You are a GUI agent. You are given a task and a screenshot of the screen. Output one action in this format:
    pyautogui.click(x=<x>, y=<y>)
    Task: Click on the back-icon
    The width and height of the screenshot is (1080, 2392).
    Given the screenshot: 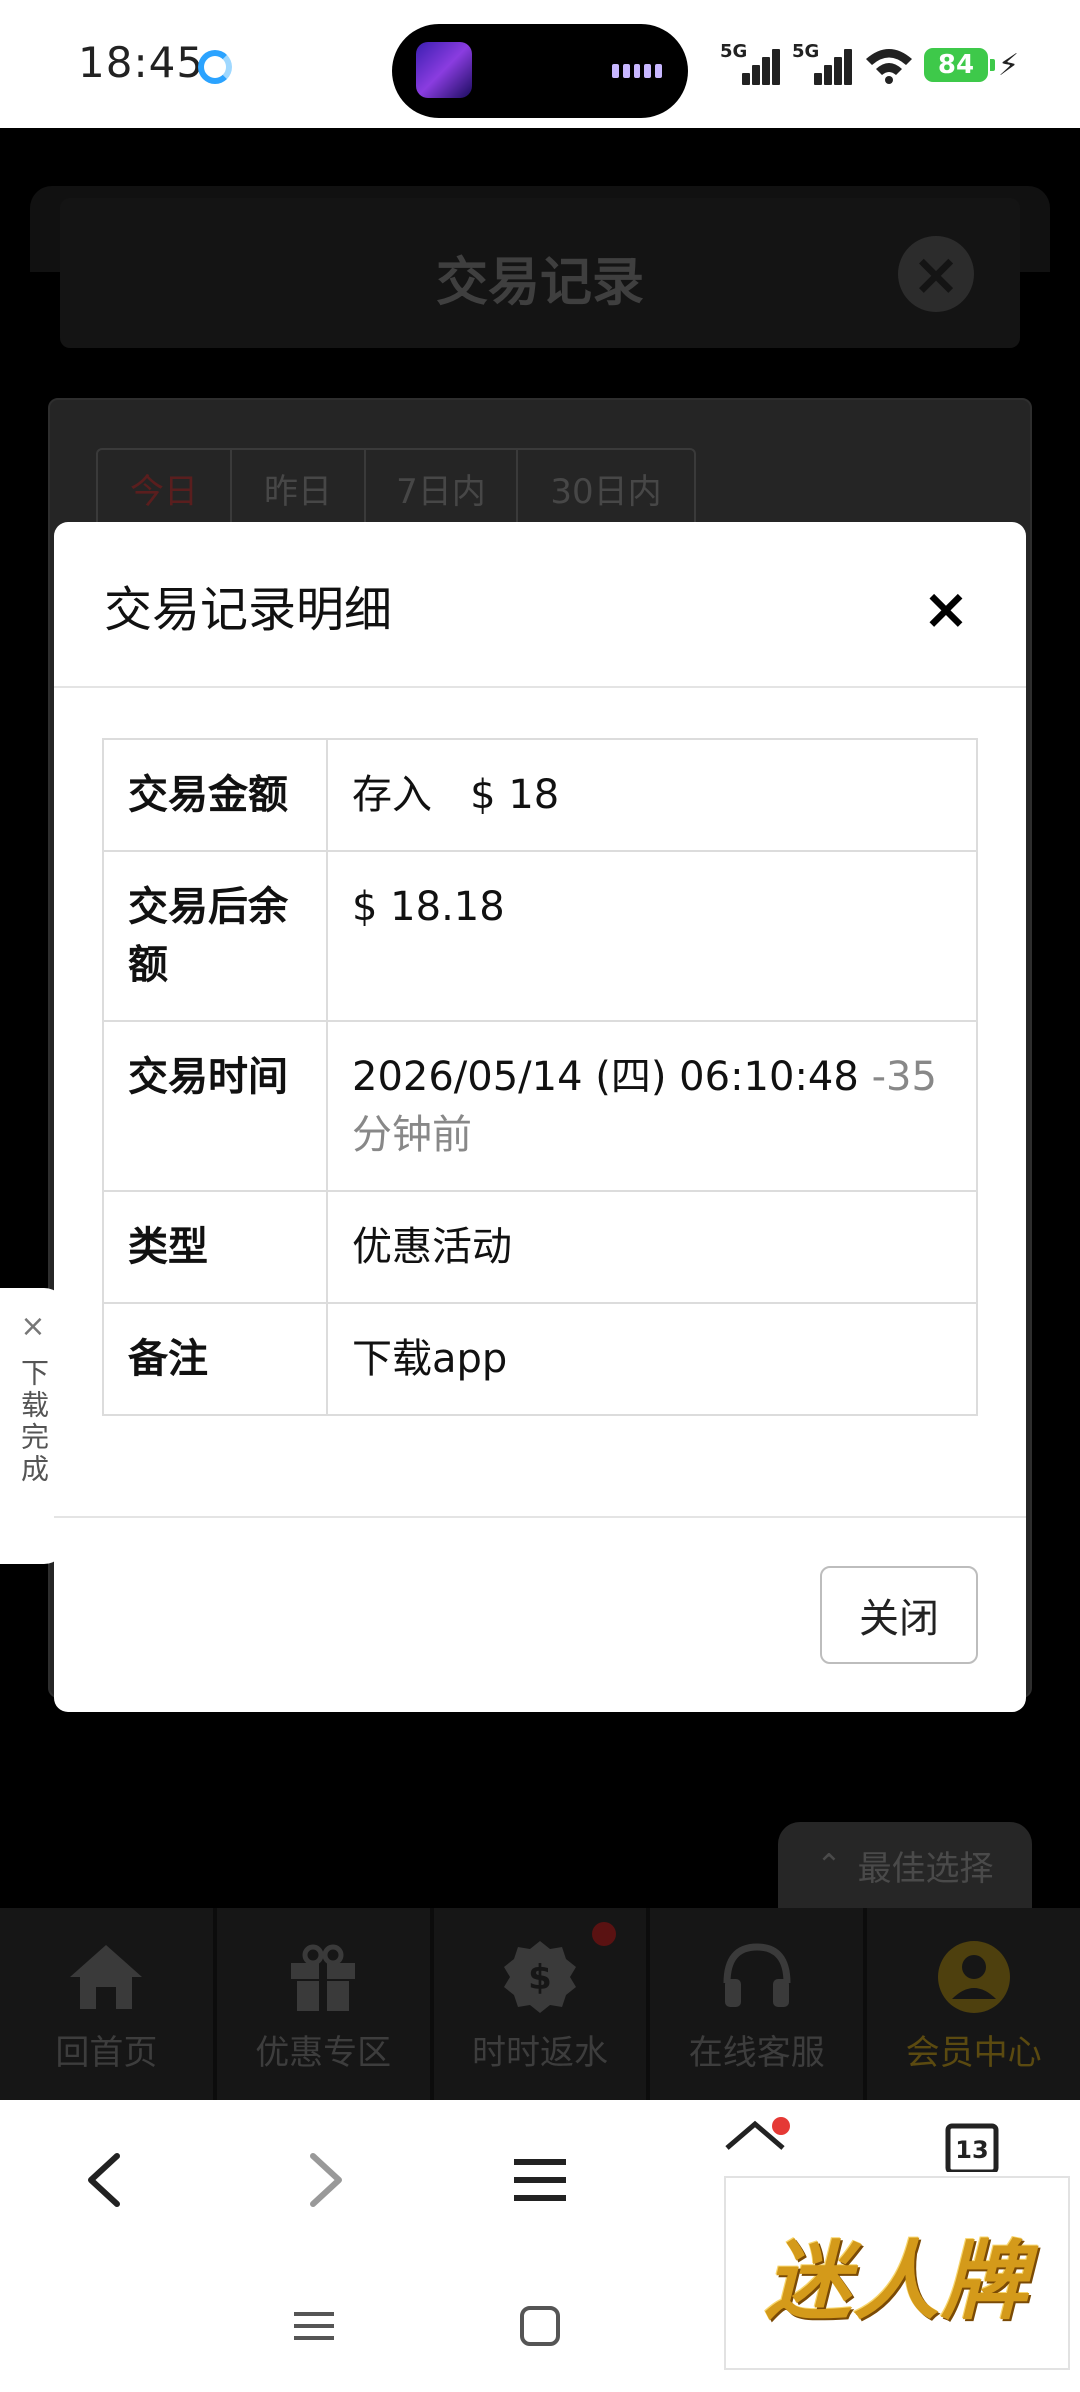 What is the action you would take?
    pyautogui.click(x=104, y=2180)
    